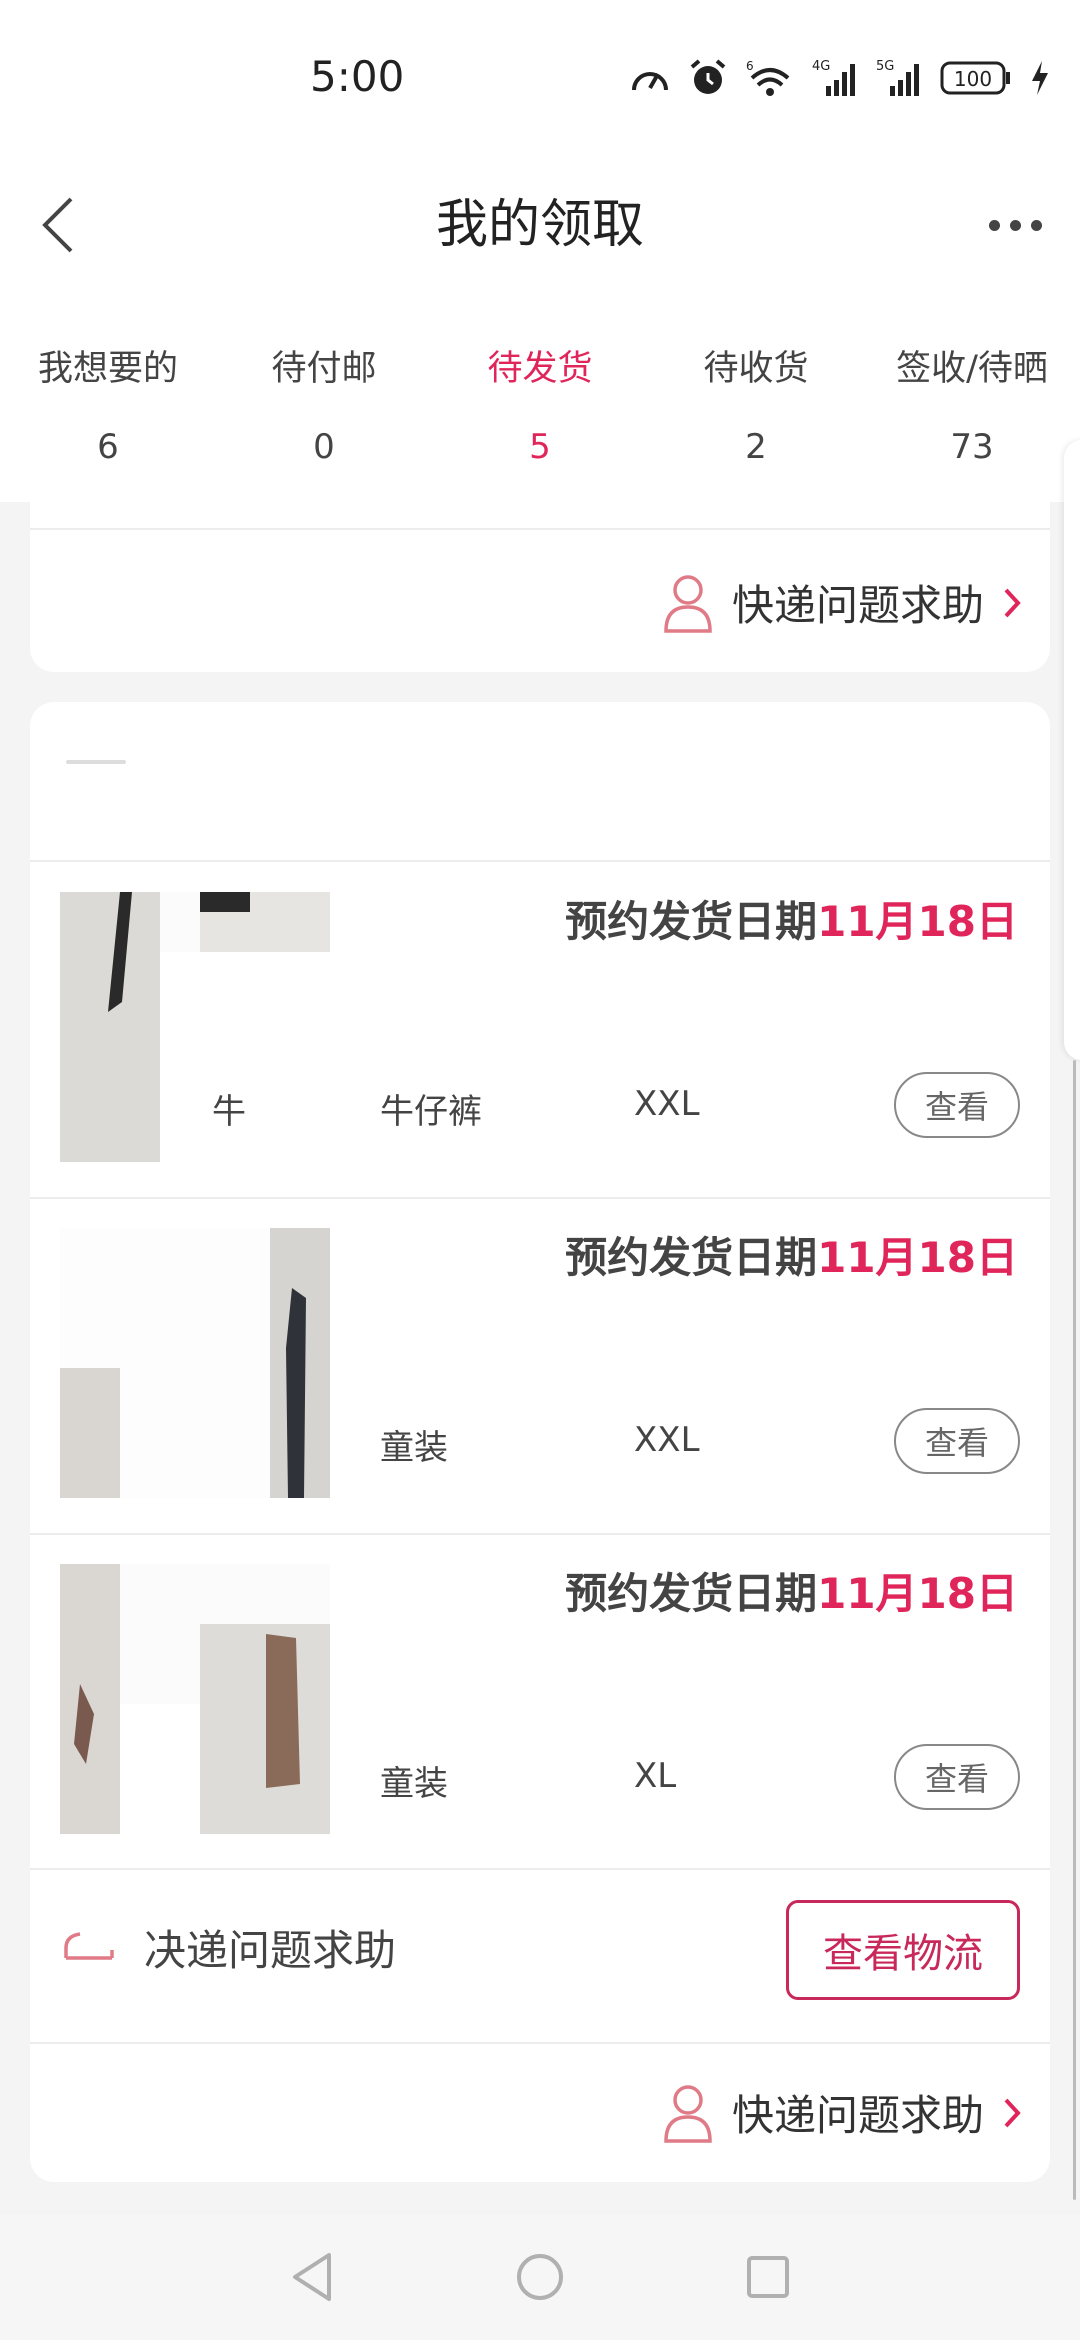  What do you see at coordinates (973, 79) in the screenshot?
I see `svg-text: 100` at bounding box center [973, 79].